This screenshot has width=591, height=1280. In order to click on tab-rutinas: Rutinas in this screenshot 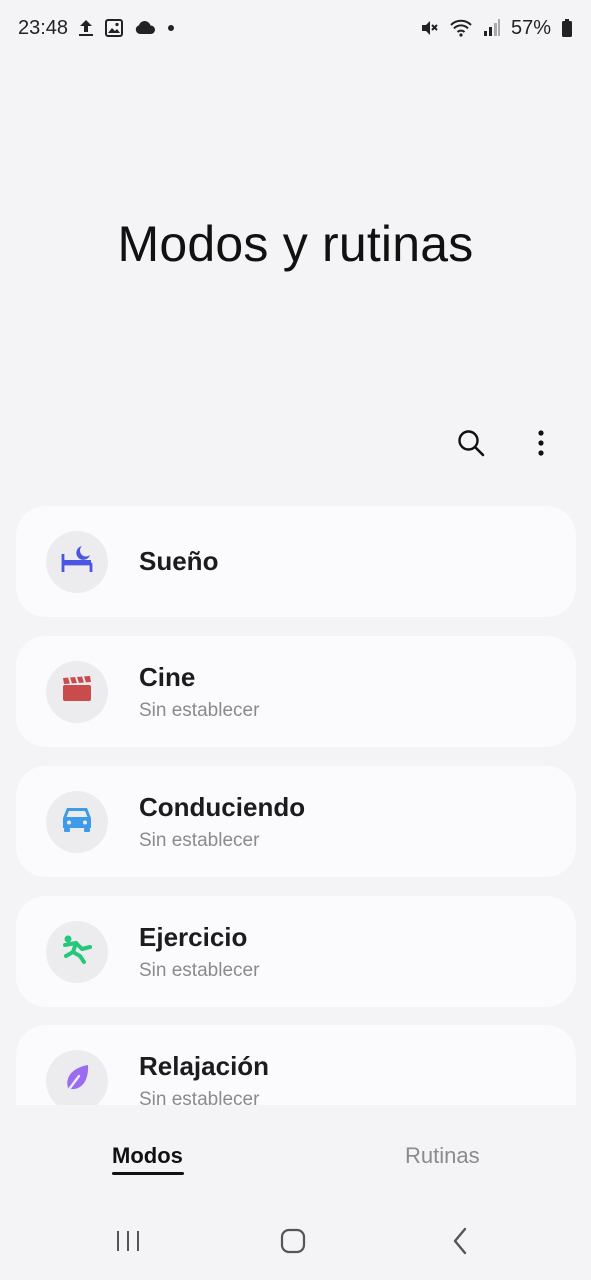, I will do `click(442, 1156)`.